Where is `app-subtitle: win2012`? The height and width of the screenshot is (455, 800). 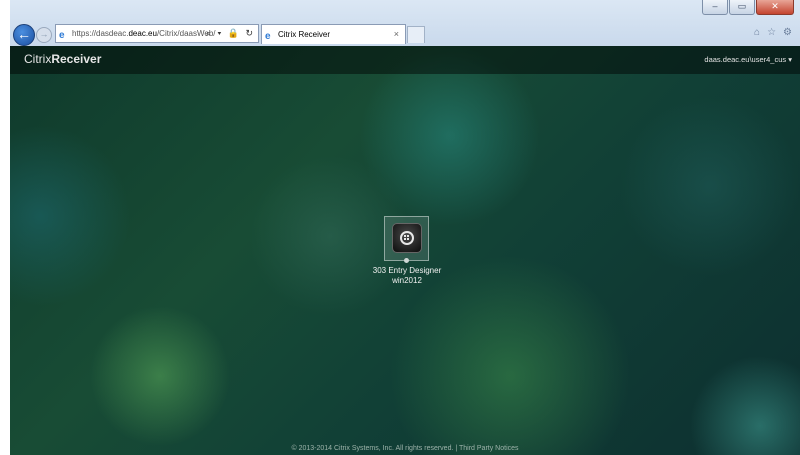 app-subtitle: win2012 is located at coordinates (407, 280).